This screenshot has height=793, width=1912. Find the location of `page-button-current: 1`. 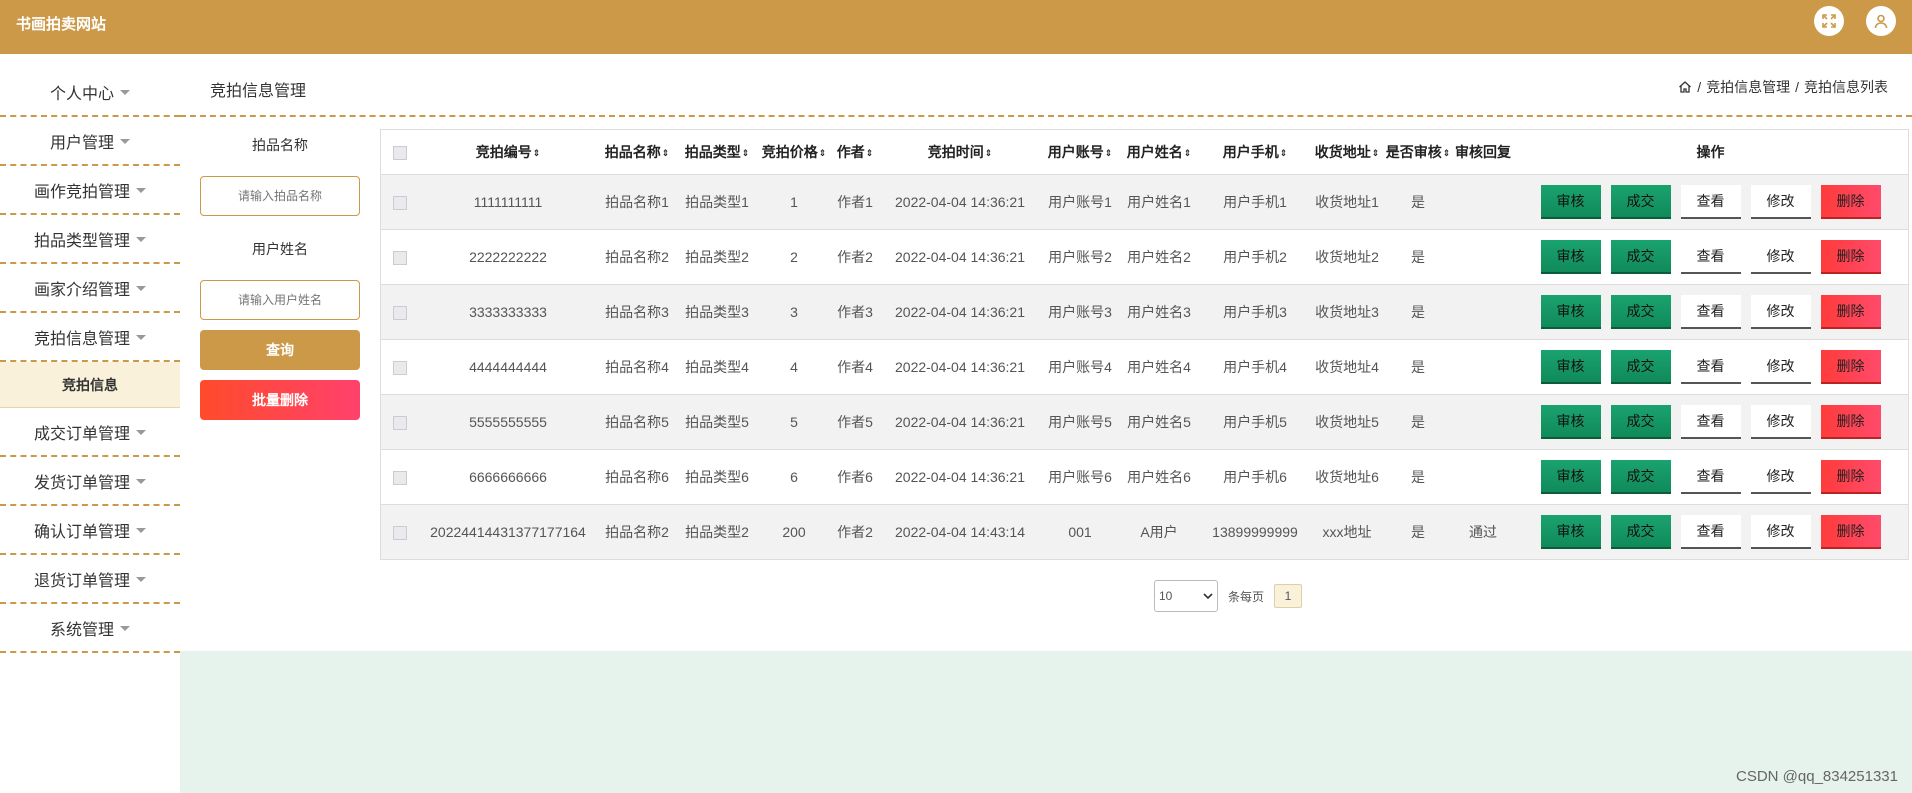

page-button-current: 1 is located at coordinates (1288, 596).